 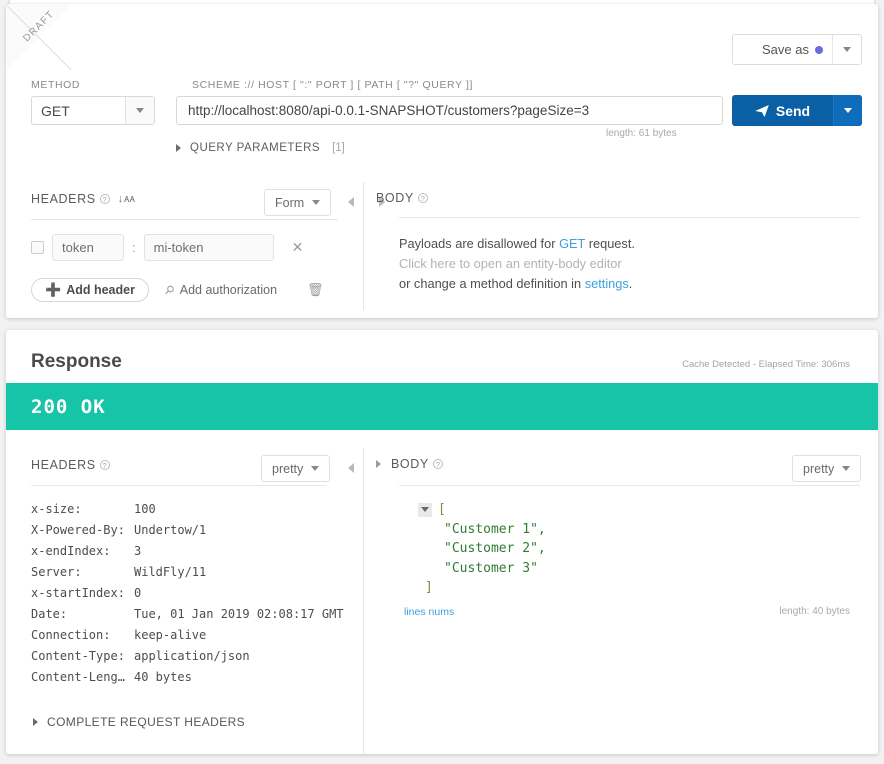 What do you see at coordinates (56, 571) in the screenshot?
I see `response-header-key: Server:` at bounding box center [56, 571].